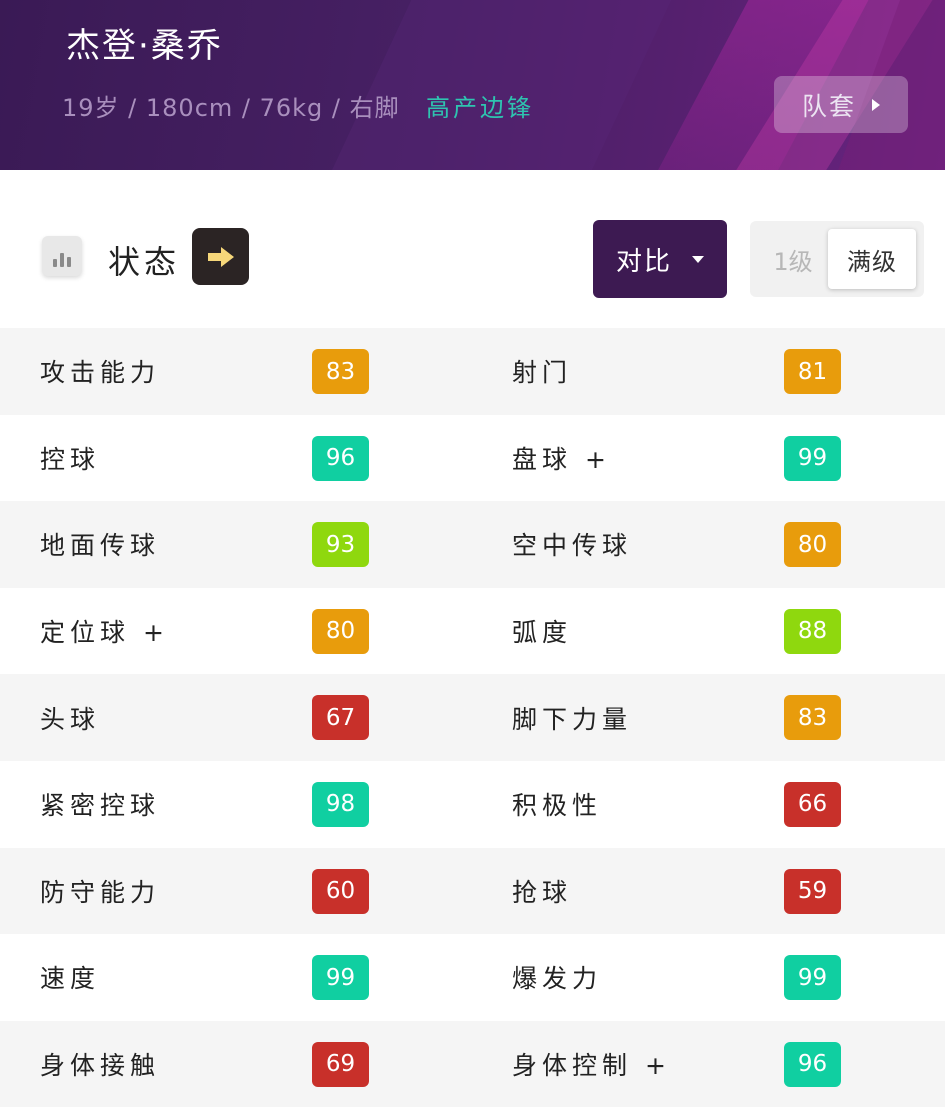 Image resolution: width=945 pixels, height=1116 pixels. What do you see at coordinates (812, 891) in the screenshot?
I see `attribute-rating-badge: 59` at bounding box center [812, 891].